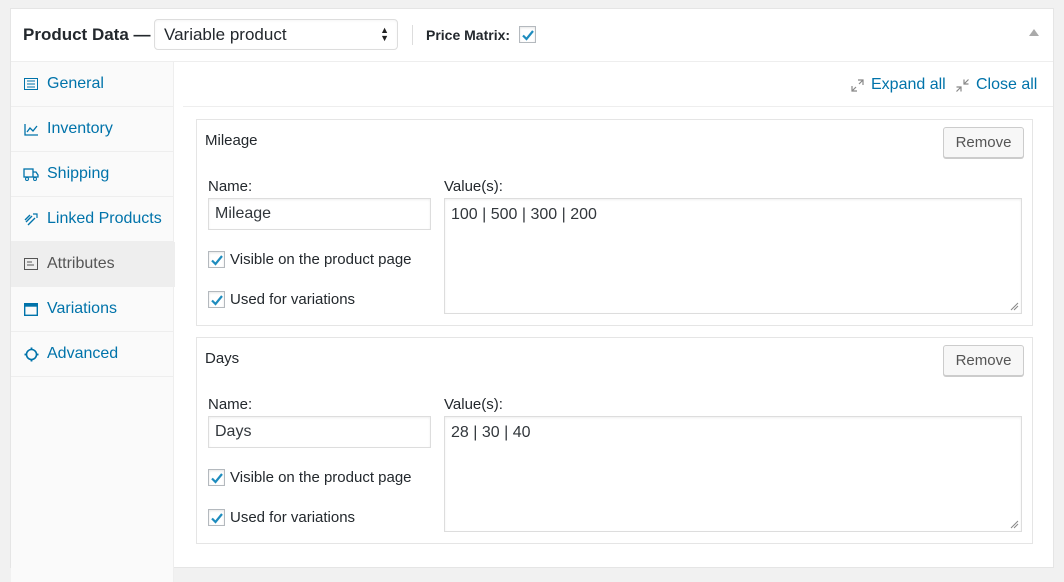 This screenshot has width=1064, height=582. Describe the element at coordinates (319, 432) in the screenshot. I see `attribute-name-input: Days` at that location.